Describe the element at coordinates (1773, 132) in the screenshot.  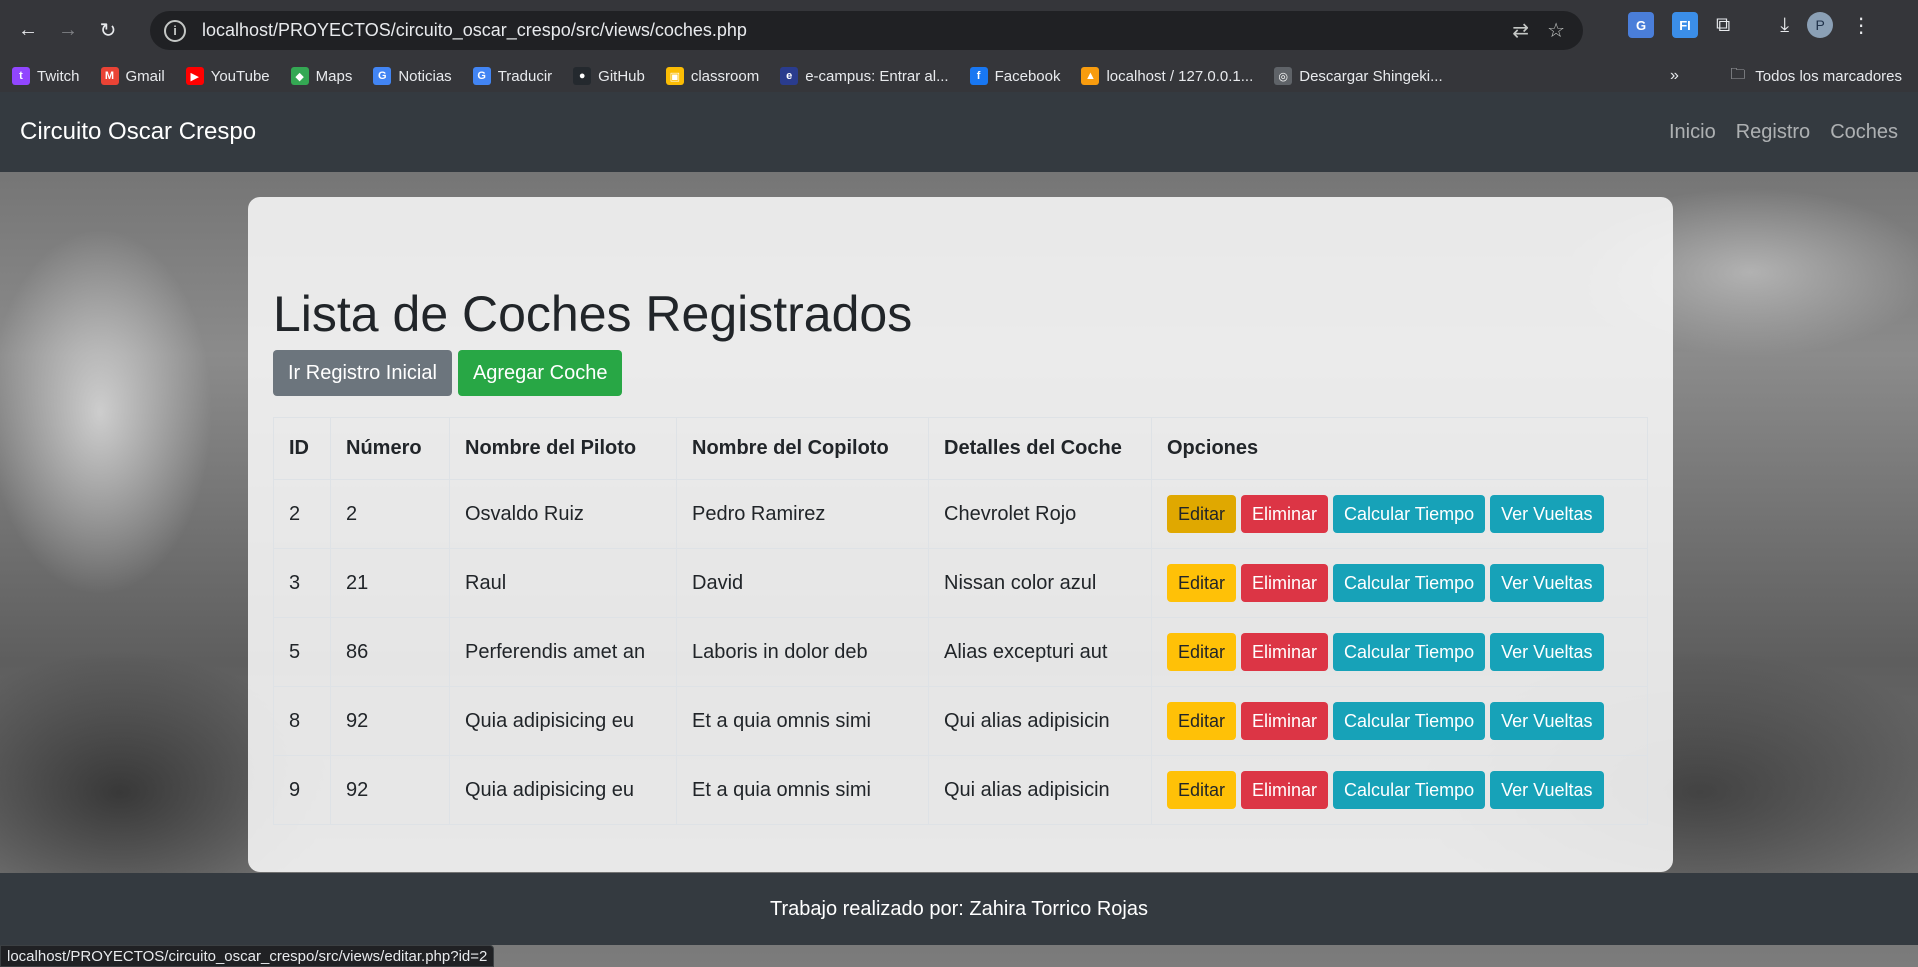
I see `nav-link-registro: Registro` at that location.